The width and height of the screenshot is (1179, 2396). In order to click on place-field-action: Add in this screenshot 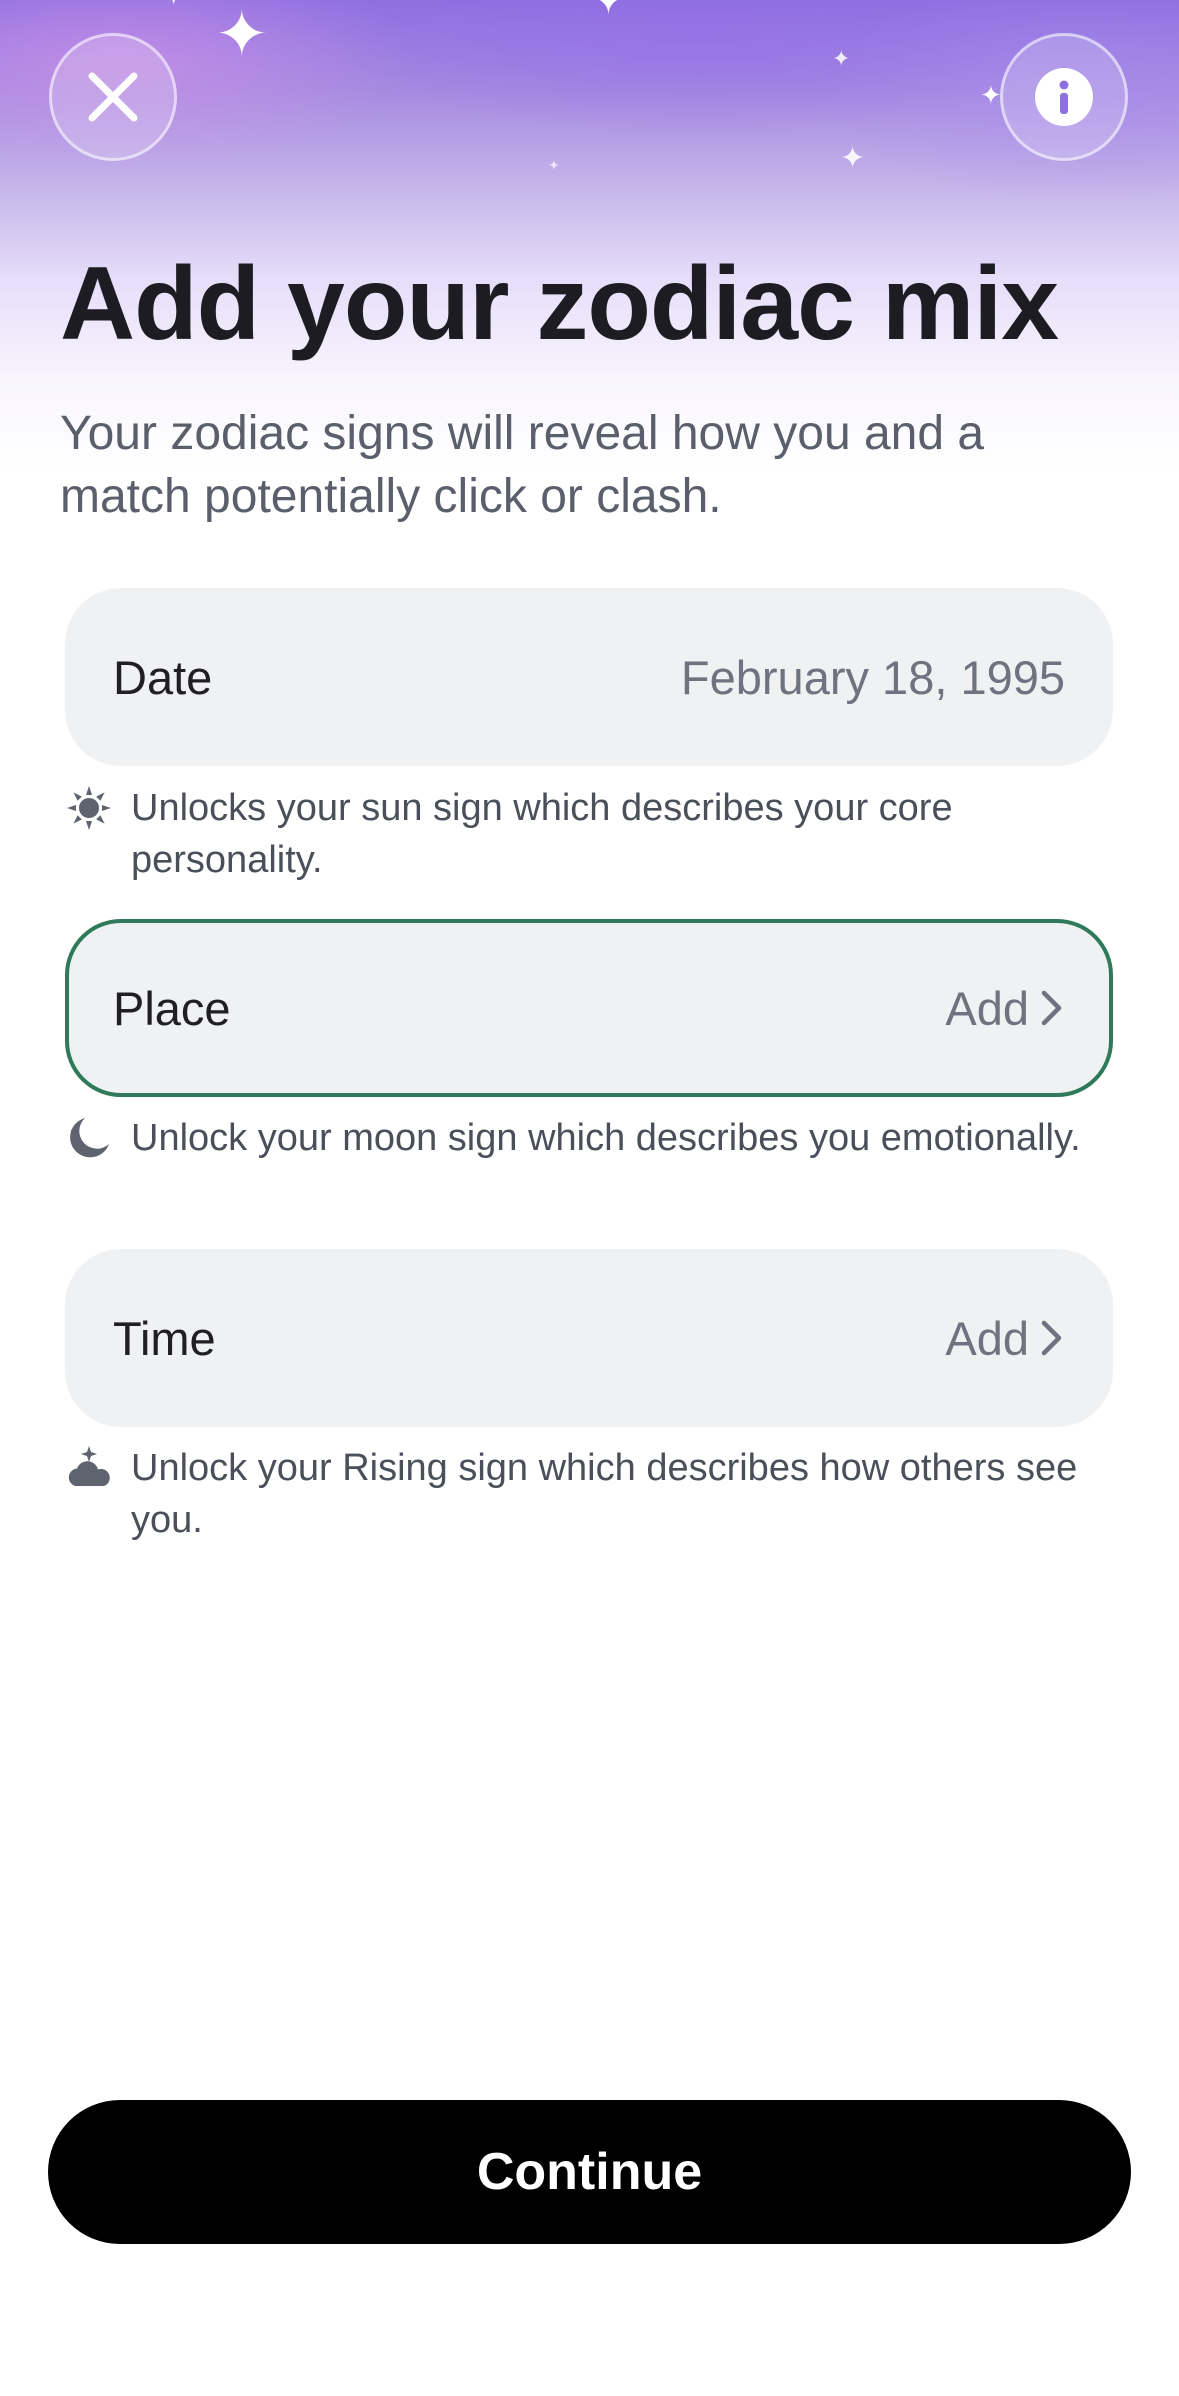, I will do `click(1005, 1008)`.